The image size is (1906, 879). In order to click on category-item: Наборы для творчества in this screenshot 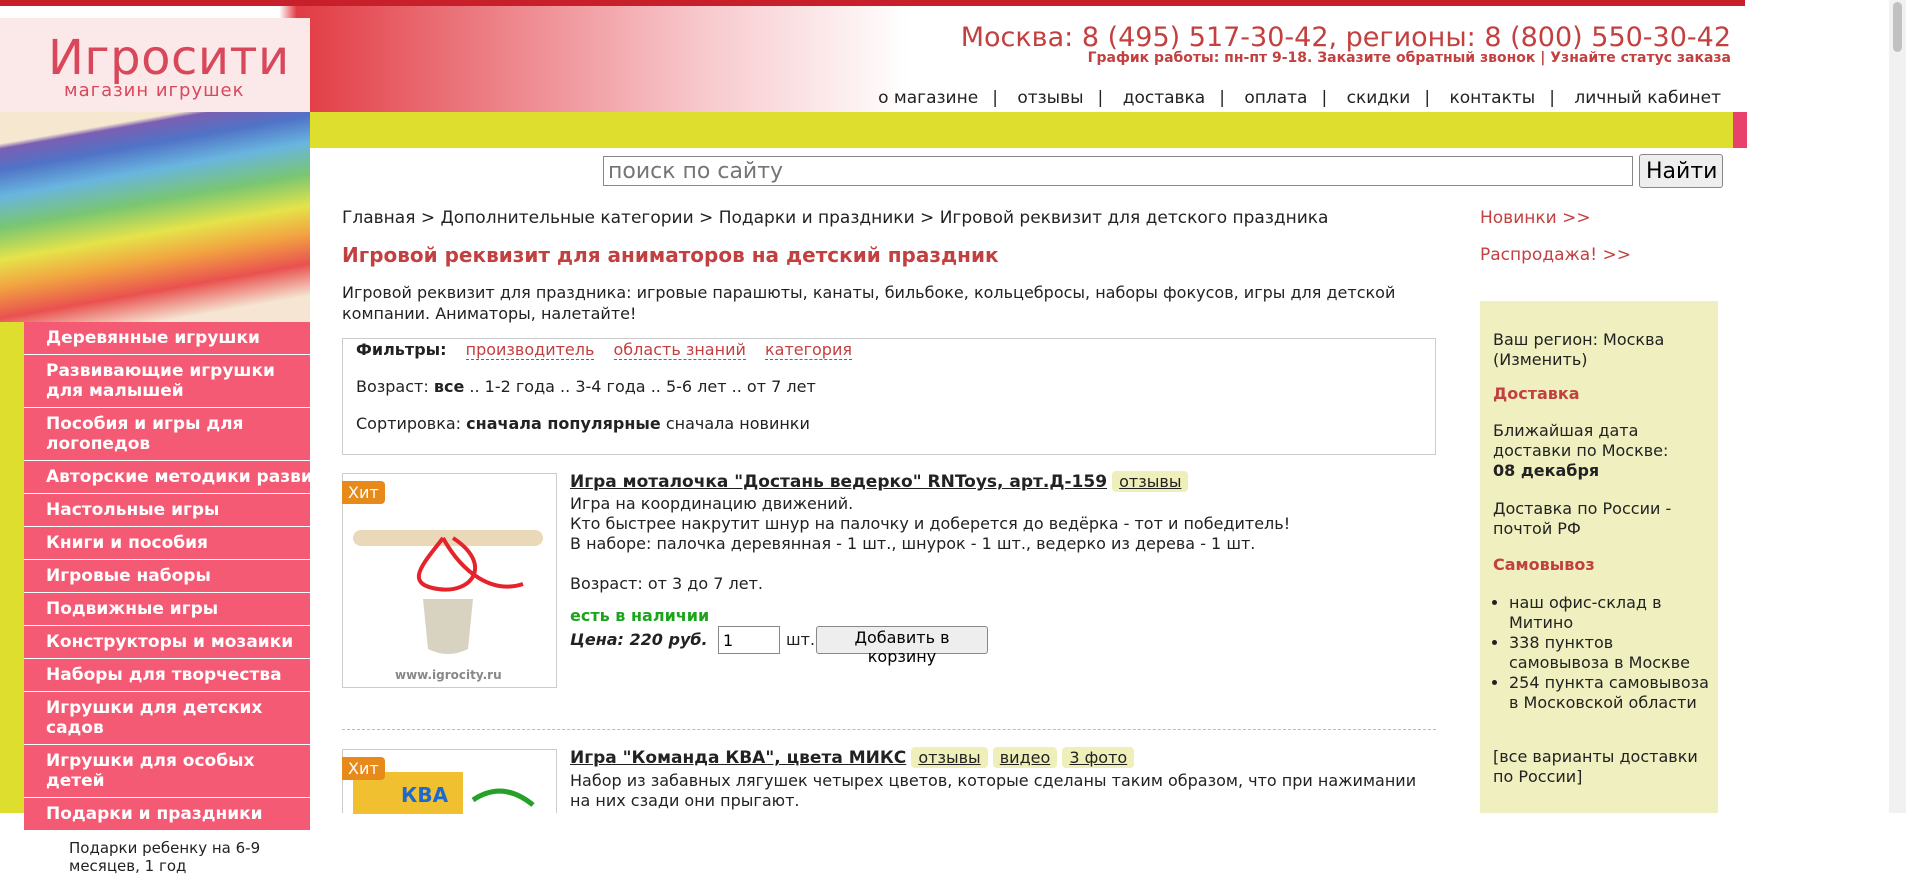, I will do `click(167, 675)`.